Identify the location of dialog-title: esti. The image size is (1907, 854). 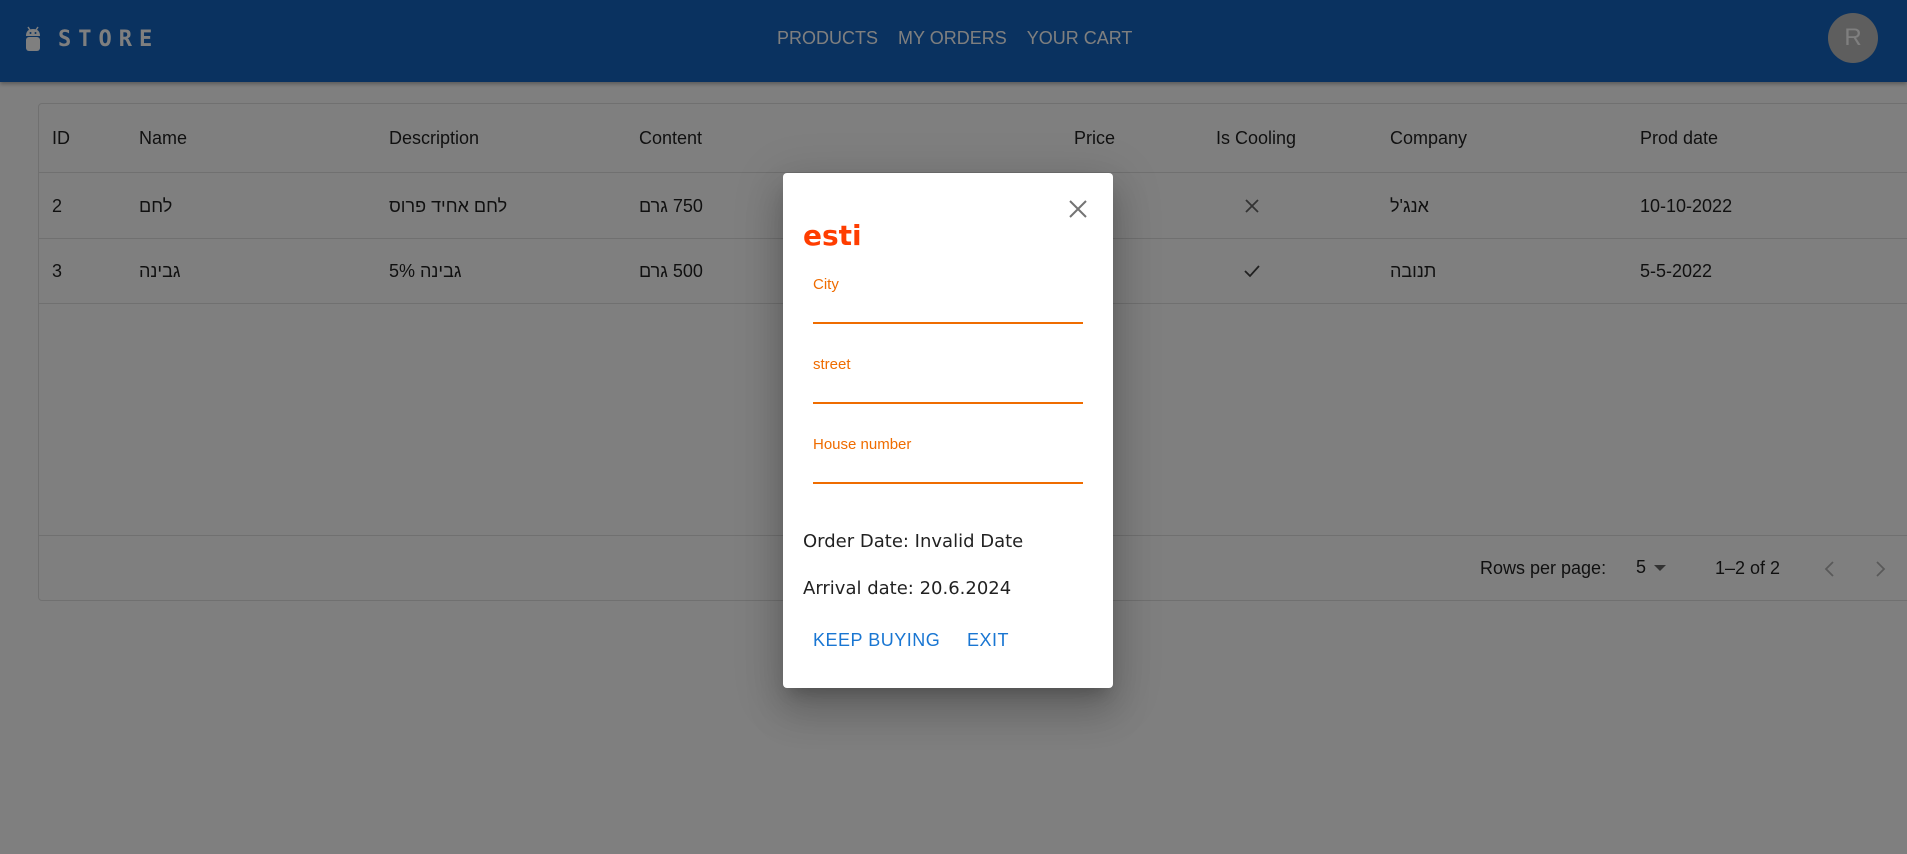
(832, 235).